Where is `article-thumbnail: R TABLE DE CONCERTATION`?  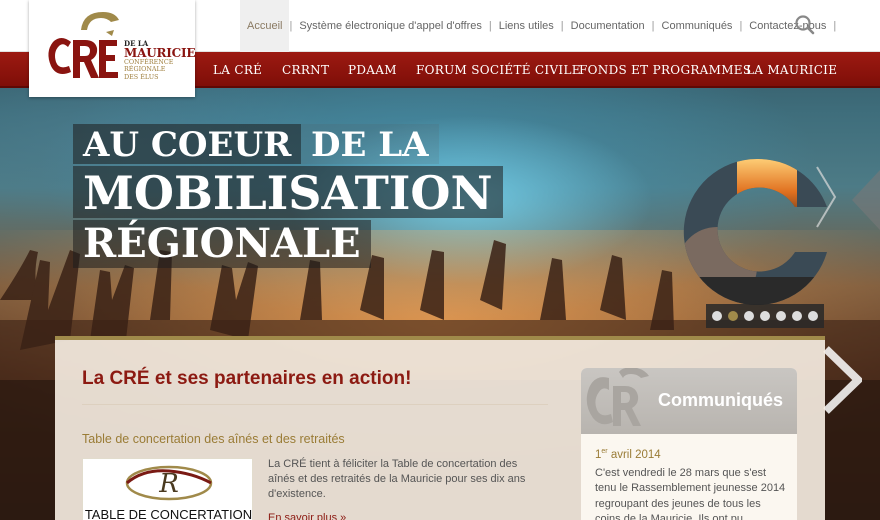
article-thumbnail: R TABLE DE CONCERTATION is located at coordinates (167, 489).